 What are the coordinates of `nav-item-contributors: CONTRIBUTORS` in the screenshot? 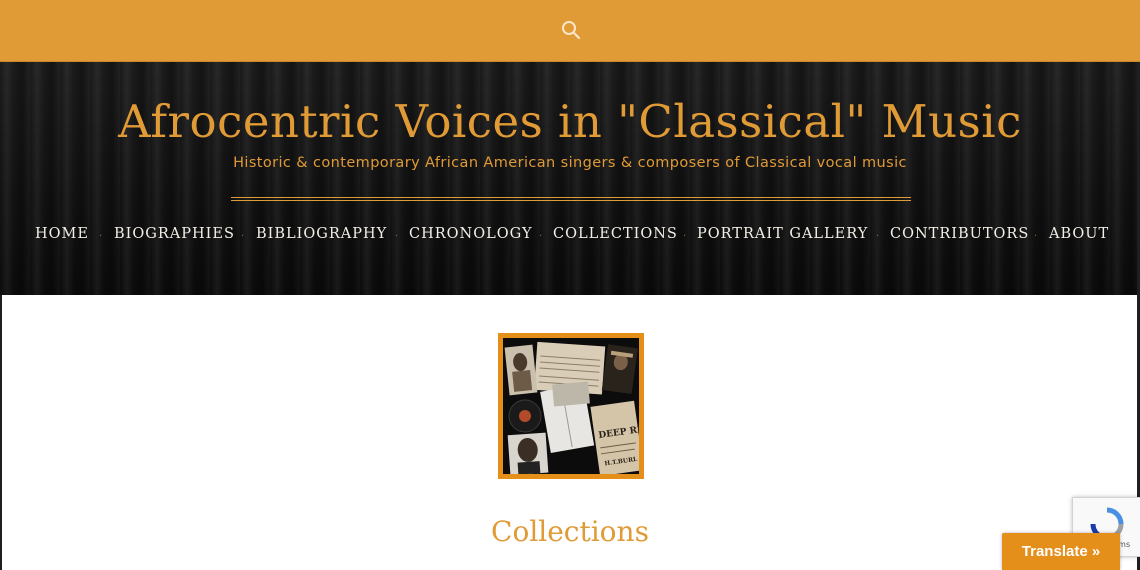 It's located at (959, 234).